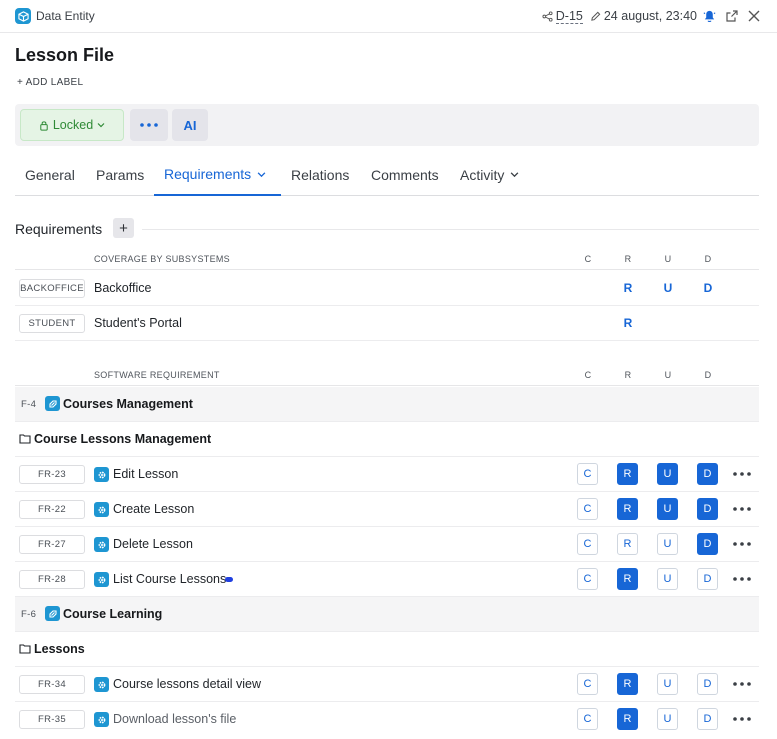 This screenshot has width=777, height=739. What do you see at coordinates (708, 259) in the screenshot?
I see `col-d: D` at bounding box center [708, 259].